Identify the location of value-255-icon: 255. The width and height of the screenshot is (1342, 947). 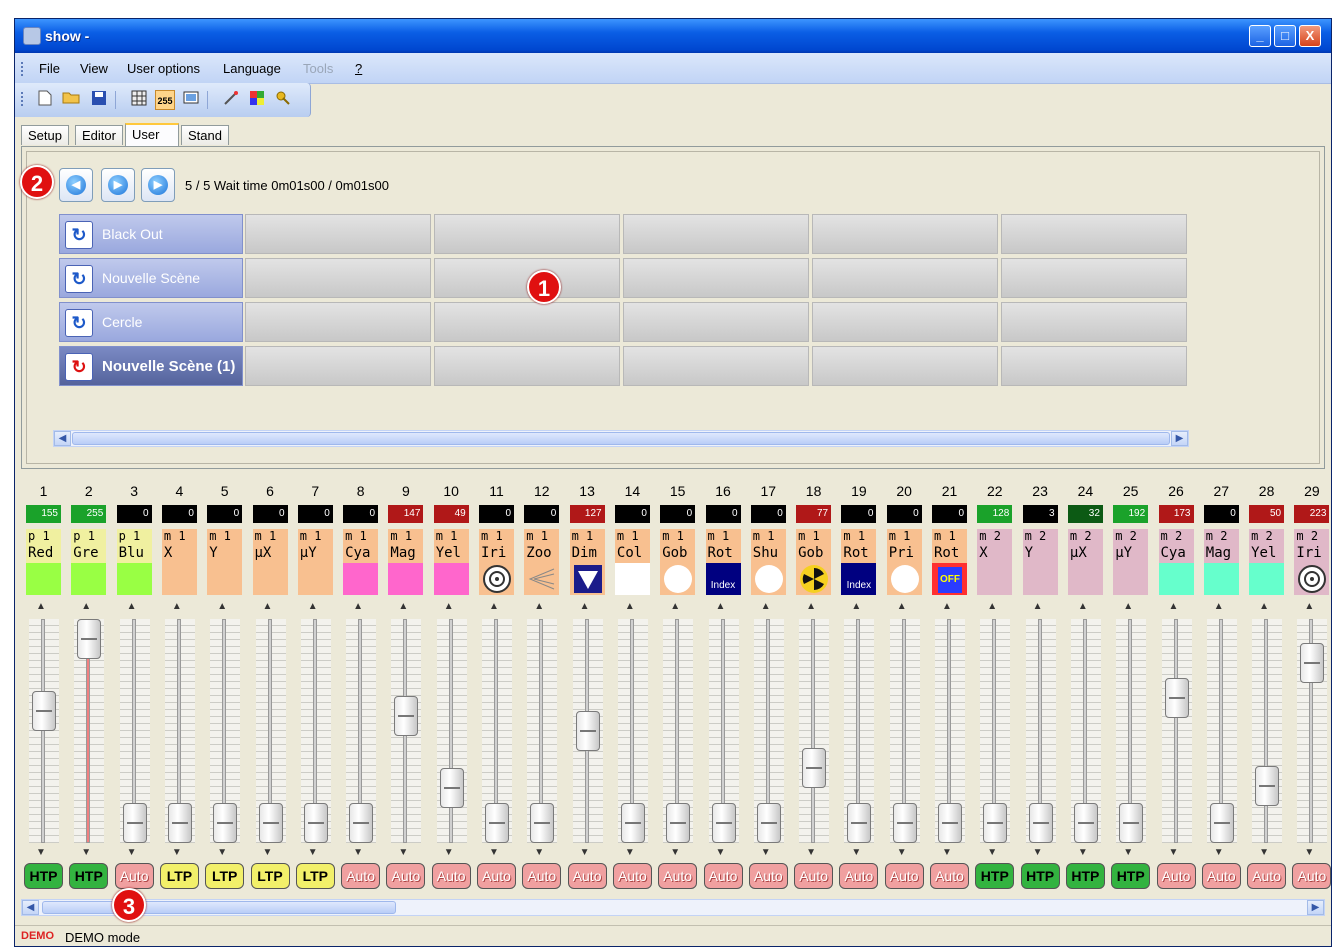
(165, 100).